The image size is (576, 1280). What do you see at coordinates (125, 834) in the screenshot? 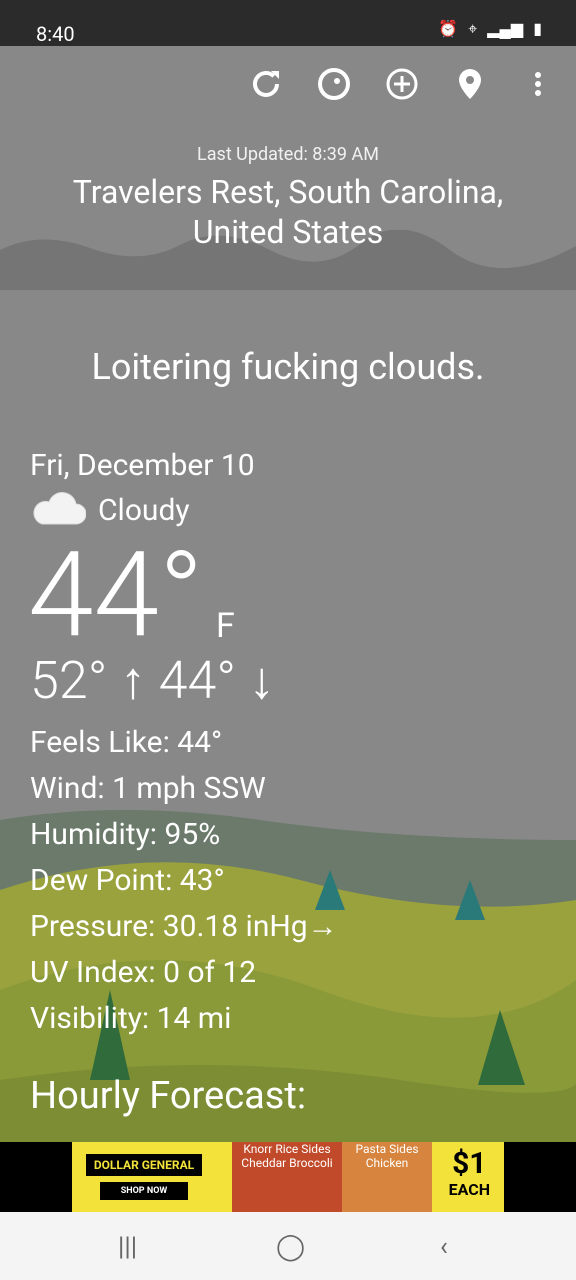
I see `detail-humidity: Humidity: 95%` at bounding box center [125, 834].